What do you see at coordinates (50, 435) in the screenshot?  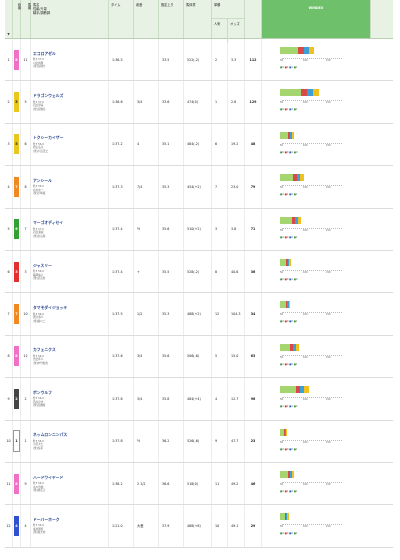 I see `horse-name-link: ネッムロンニンパス` at bounding box center [50, 435].